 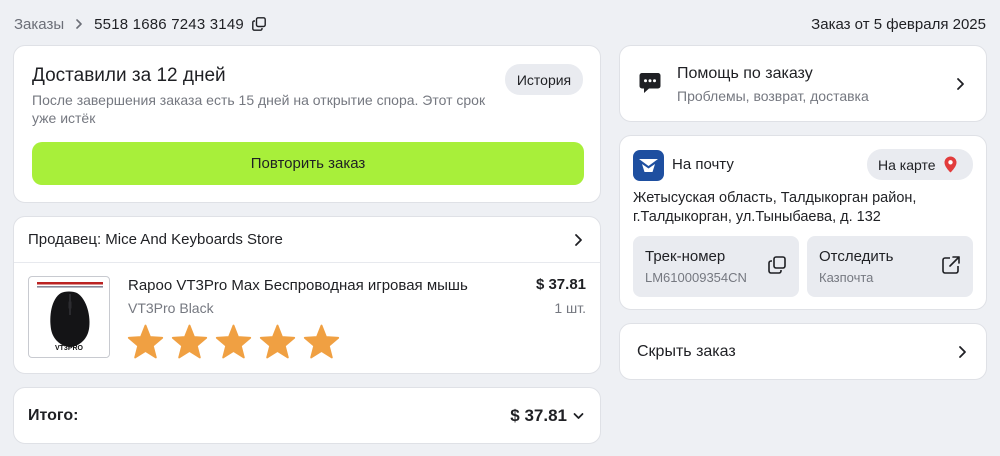 What do you see at coordinates (53, 415) in the screenshot?
I see `total-label: Итого:` at bounding box center [53, 415].